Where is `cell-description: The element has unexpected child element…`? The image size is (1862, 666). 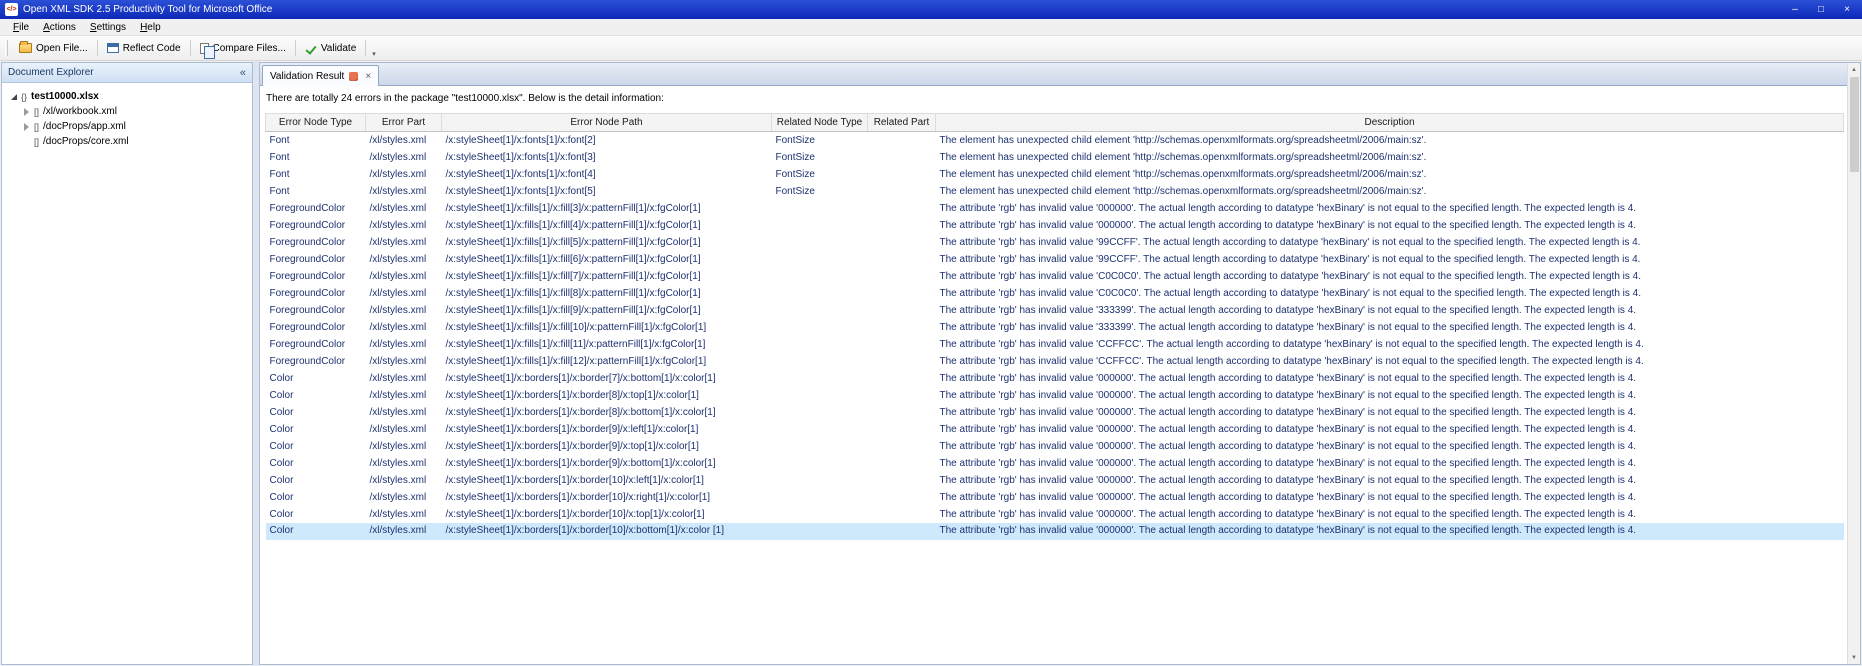 cell-description: The element has unexpected child element… is located at coordinates (1390, 157).